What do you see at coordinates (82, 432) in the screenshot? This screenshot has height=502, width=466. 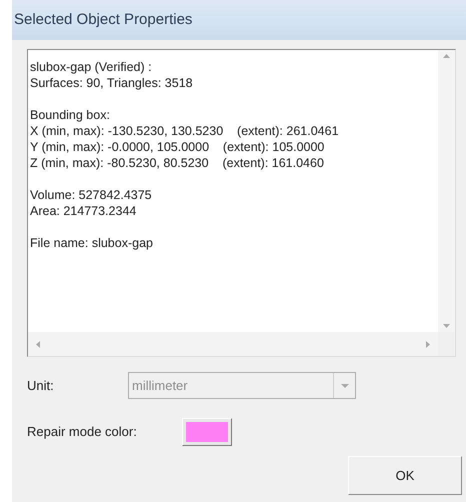 I see `repair-color-label: Repair mode color:` at bounding box center [82, 432].